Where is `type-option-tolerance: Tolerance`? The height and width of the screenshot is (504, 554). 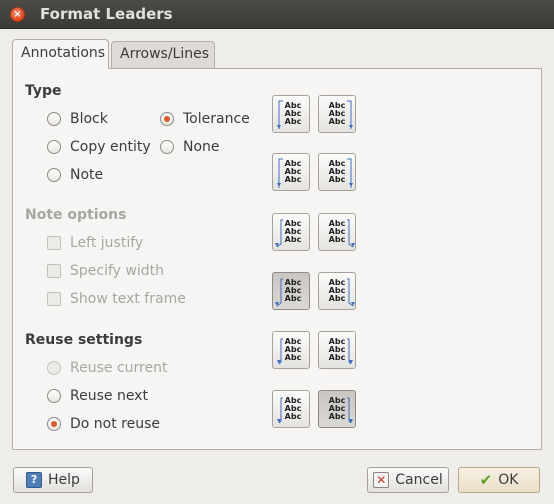
type-option-tolerance: Tolerance is located at coordinates (205, 119).